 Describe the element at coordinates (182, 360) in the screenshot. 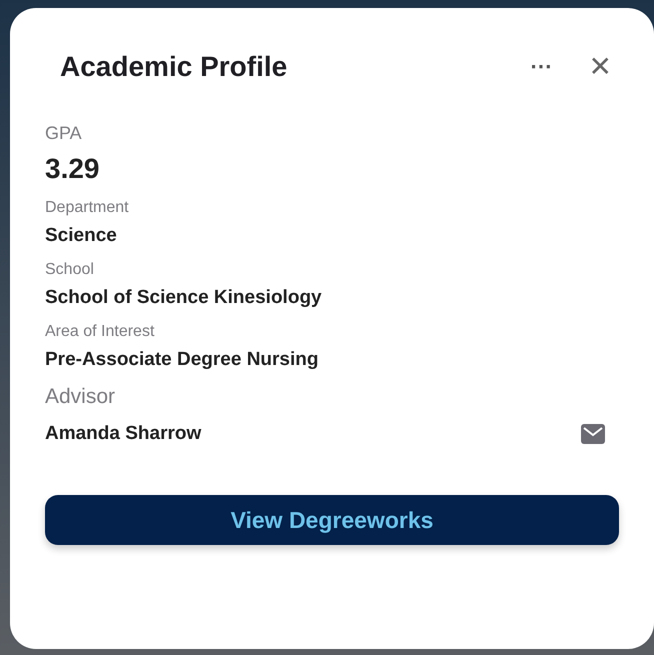

I see `field-value: Pre-Associate Degree Nursing` at that location.